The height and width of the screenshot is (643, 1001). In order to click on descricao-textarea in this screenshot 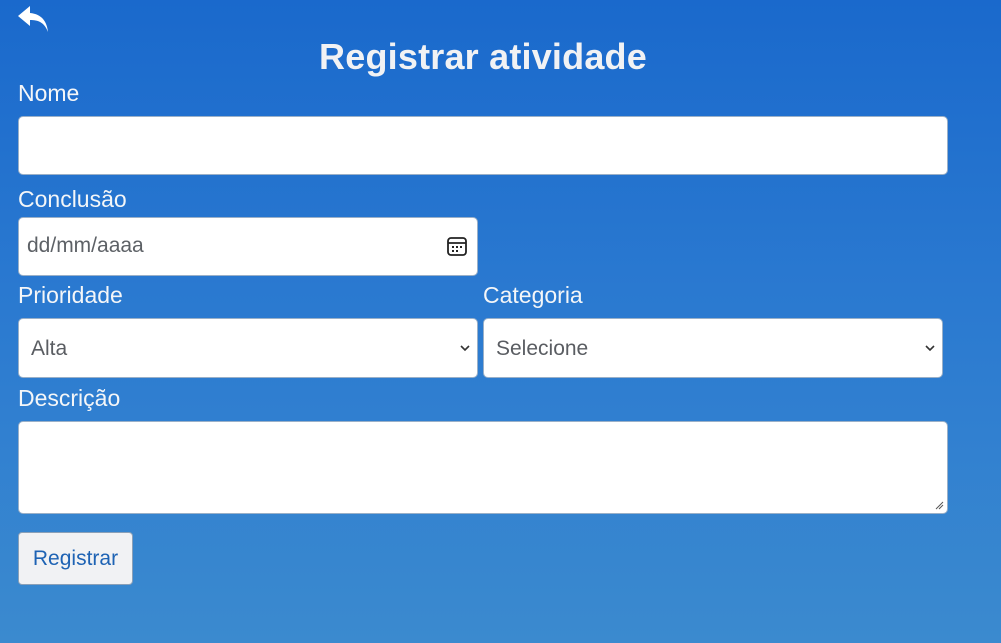, I will do `click(483, 467)`.